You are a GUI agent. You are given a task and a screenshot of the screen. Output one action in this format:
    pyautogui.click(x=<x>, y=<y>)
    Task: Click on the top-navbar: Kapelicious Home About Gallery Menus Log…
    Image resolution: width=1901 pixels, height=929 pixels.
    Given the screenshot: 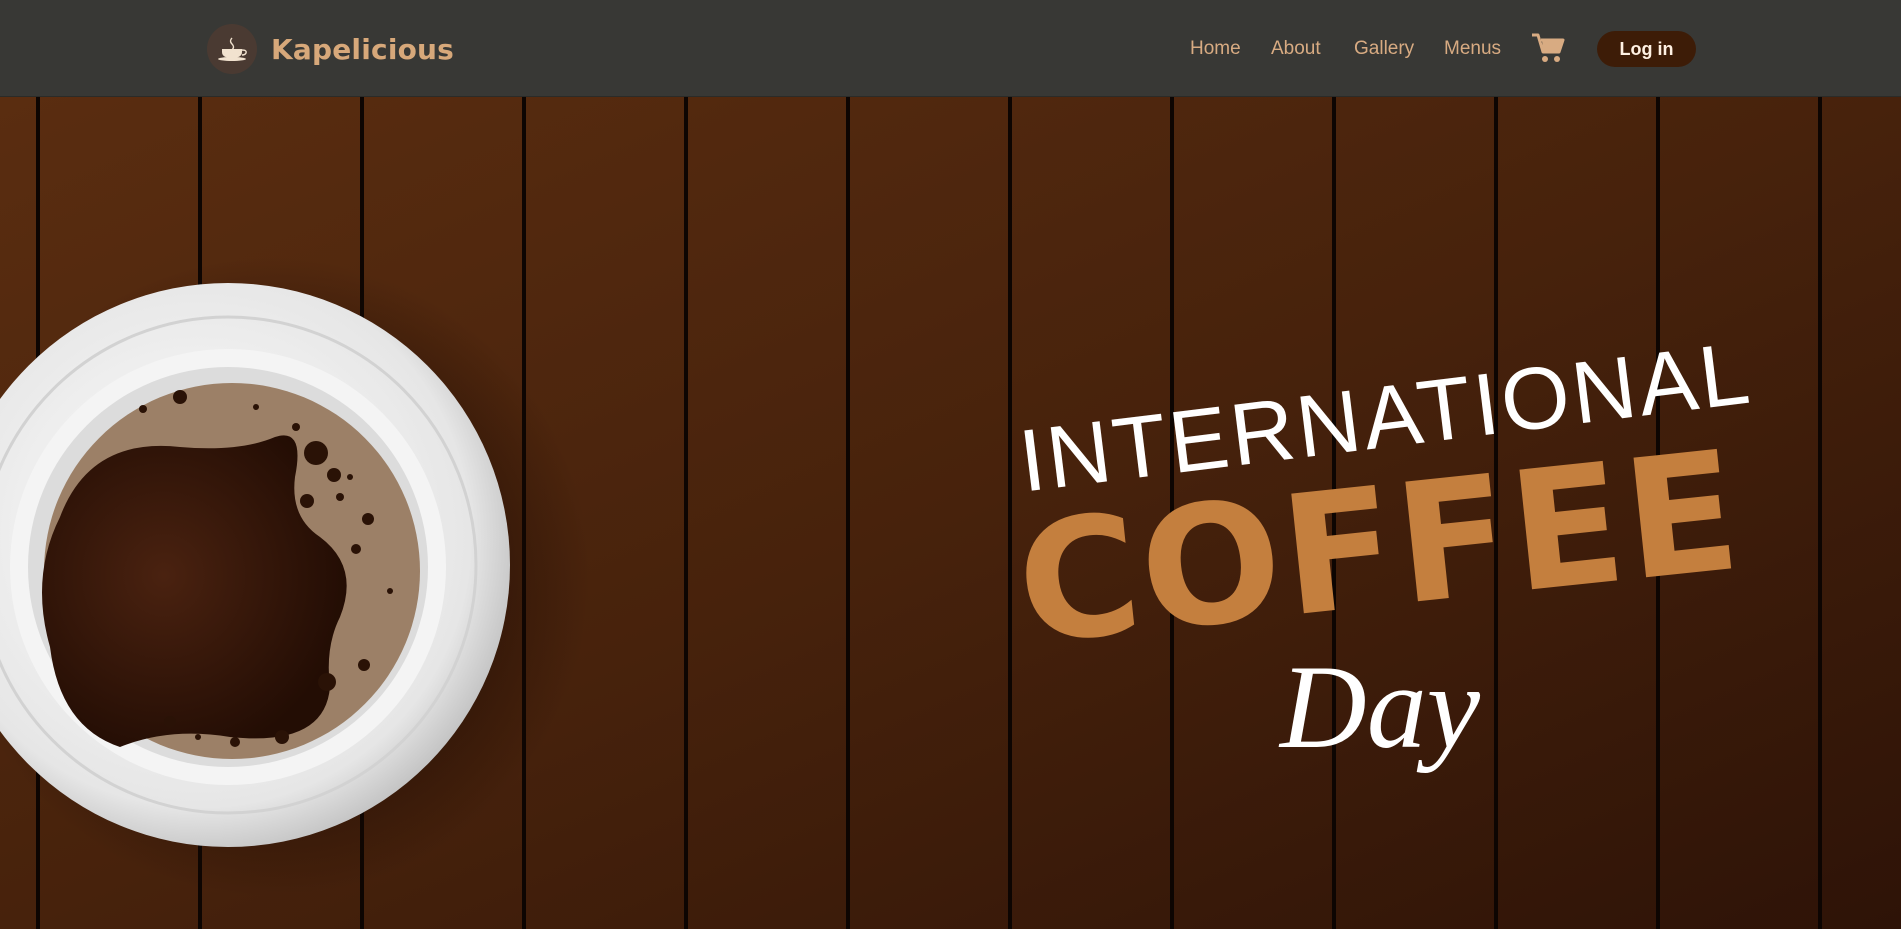 What is the action you would take?
    pyautogui.click(x=950, y=48)
    